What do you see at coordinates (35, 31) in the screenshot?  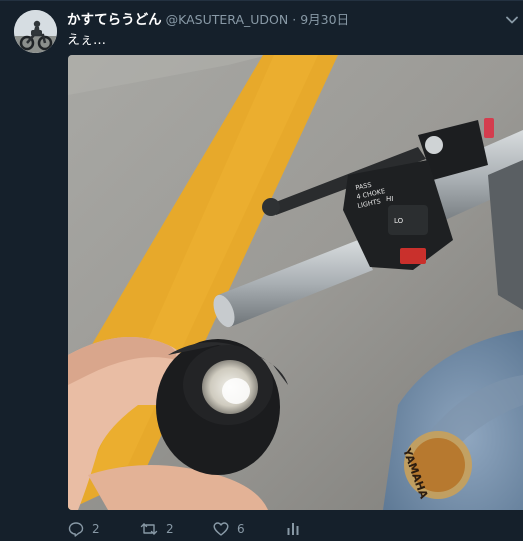 I see `avatar` at bounding box center [35, 31].